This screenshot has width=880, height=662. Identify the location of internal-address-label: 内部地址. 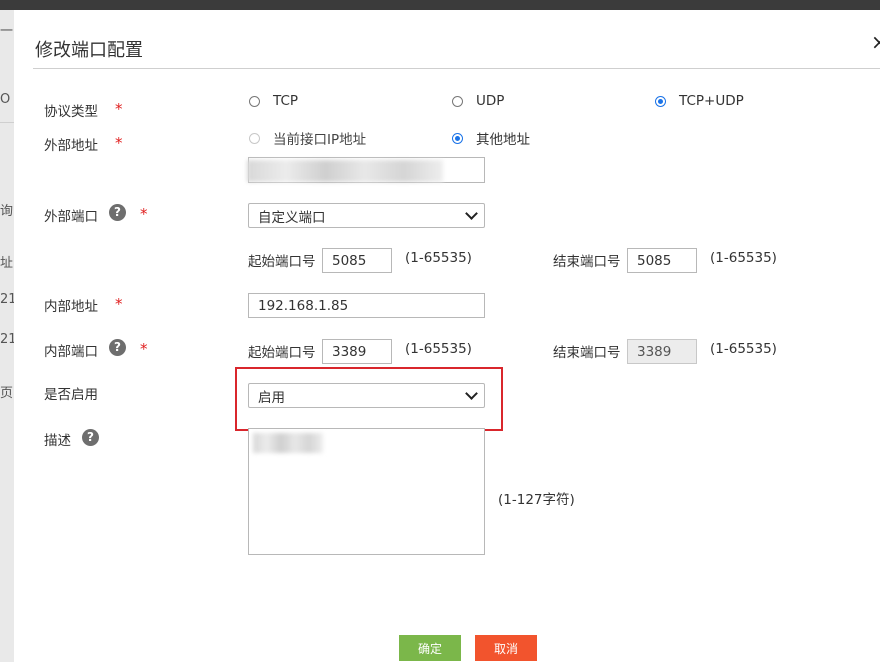
(71, 307).